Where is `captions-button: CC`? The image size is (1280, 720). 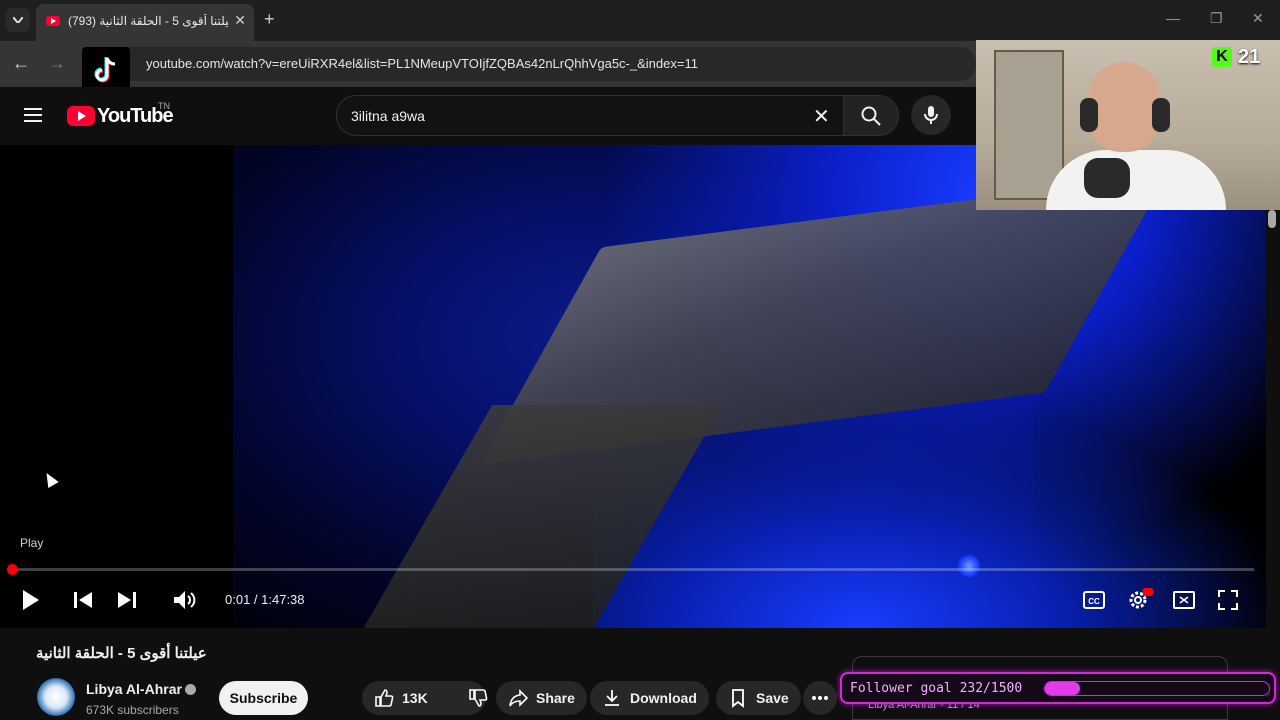 captions-button: CC is located at coordinates (1094, 602).